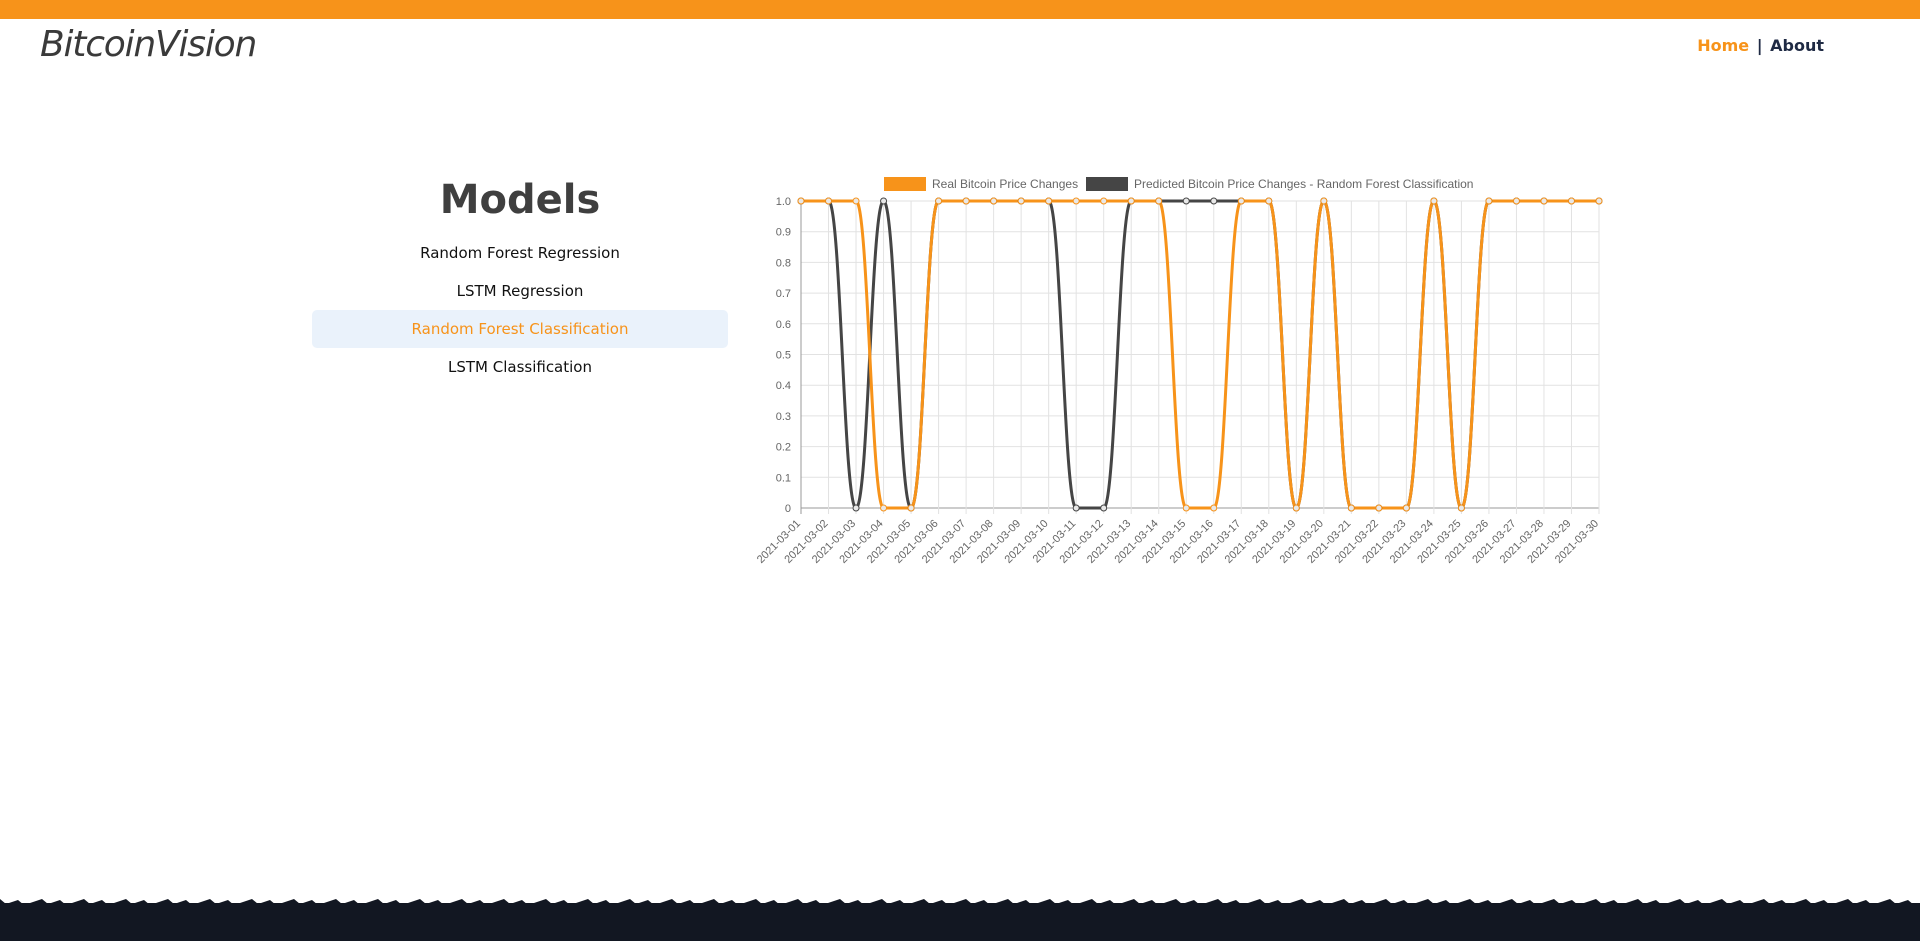 This screenshot has height=941, width=1920. I want to click on y-tick-label: 0.1, so click(783, 478).